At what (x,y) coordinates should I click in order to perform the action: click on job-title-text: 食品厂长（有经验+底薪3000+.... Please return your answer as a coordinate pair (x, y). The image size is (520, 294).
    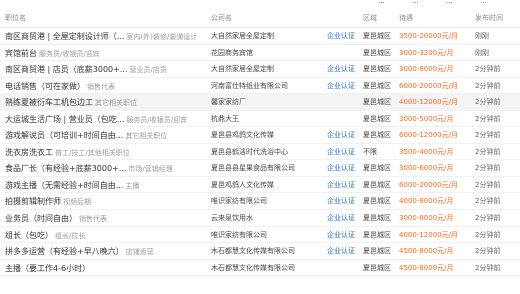
    Looking at the image, I should click on (65, 168).